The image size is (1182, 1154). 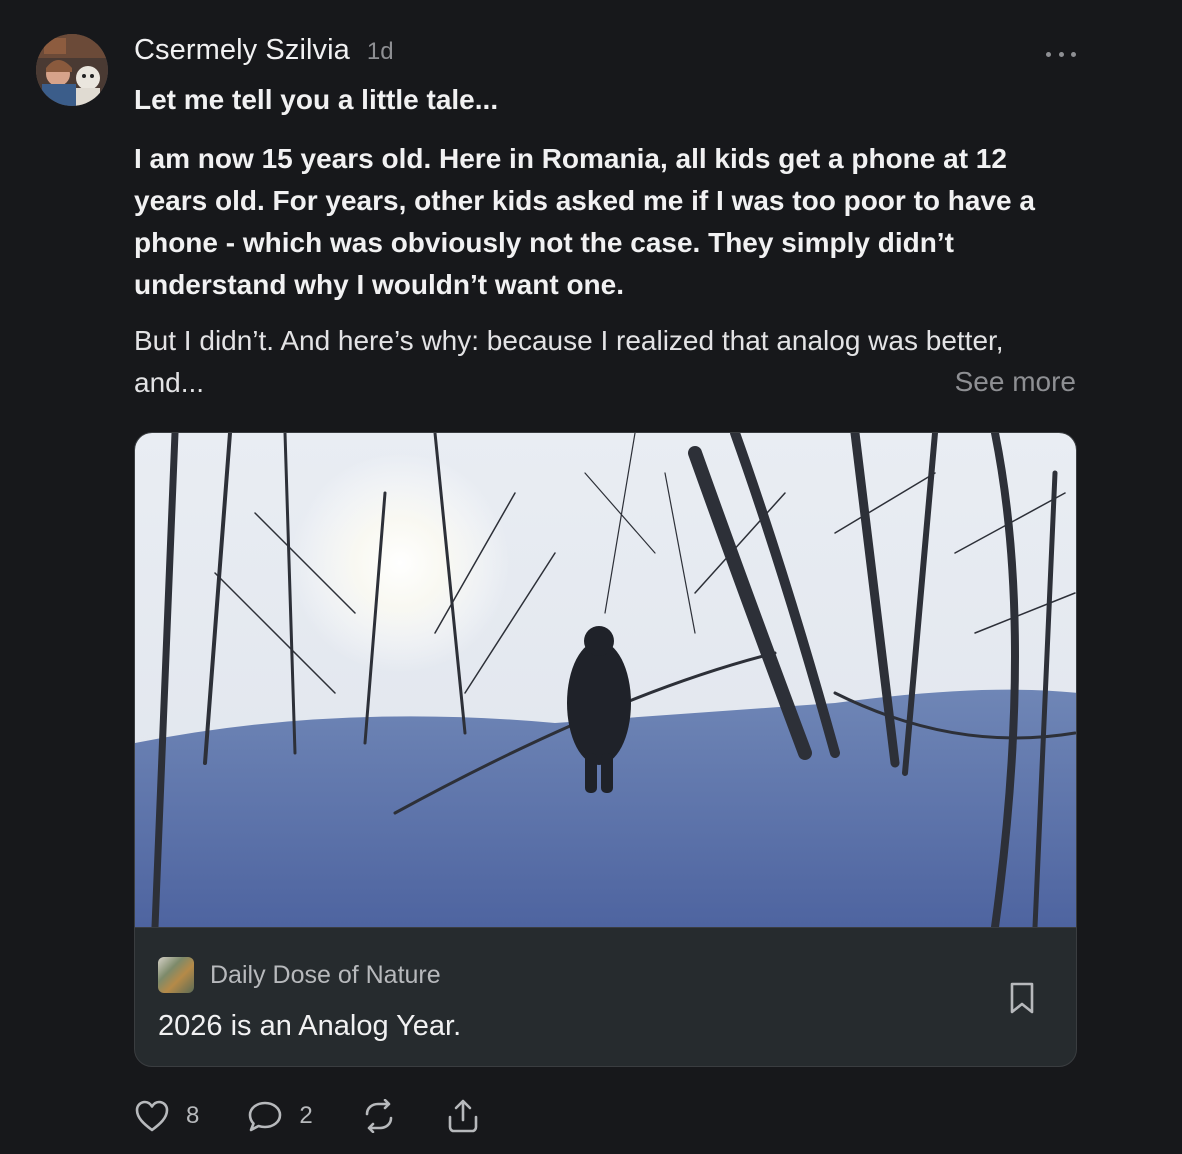 What do you see at coordinates (1022, 998) in the screenshot?
I see `bookmark-icon` at bounding box center [1022, 998].